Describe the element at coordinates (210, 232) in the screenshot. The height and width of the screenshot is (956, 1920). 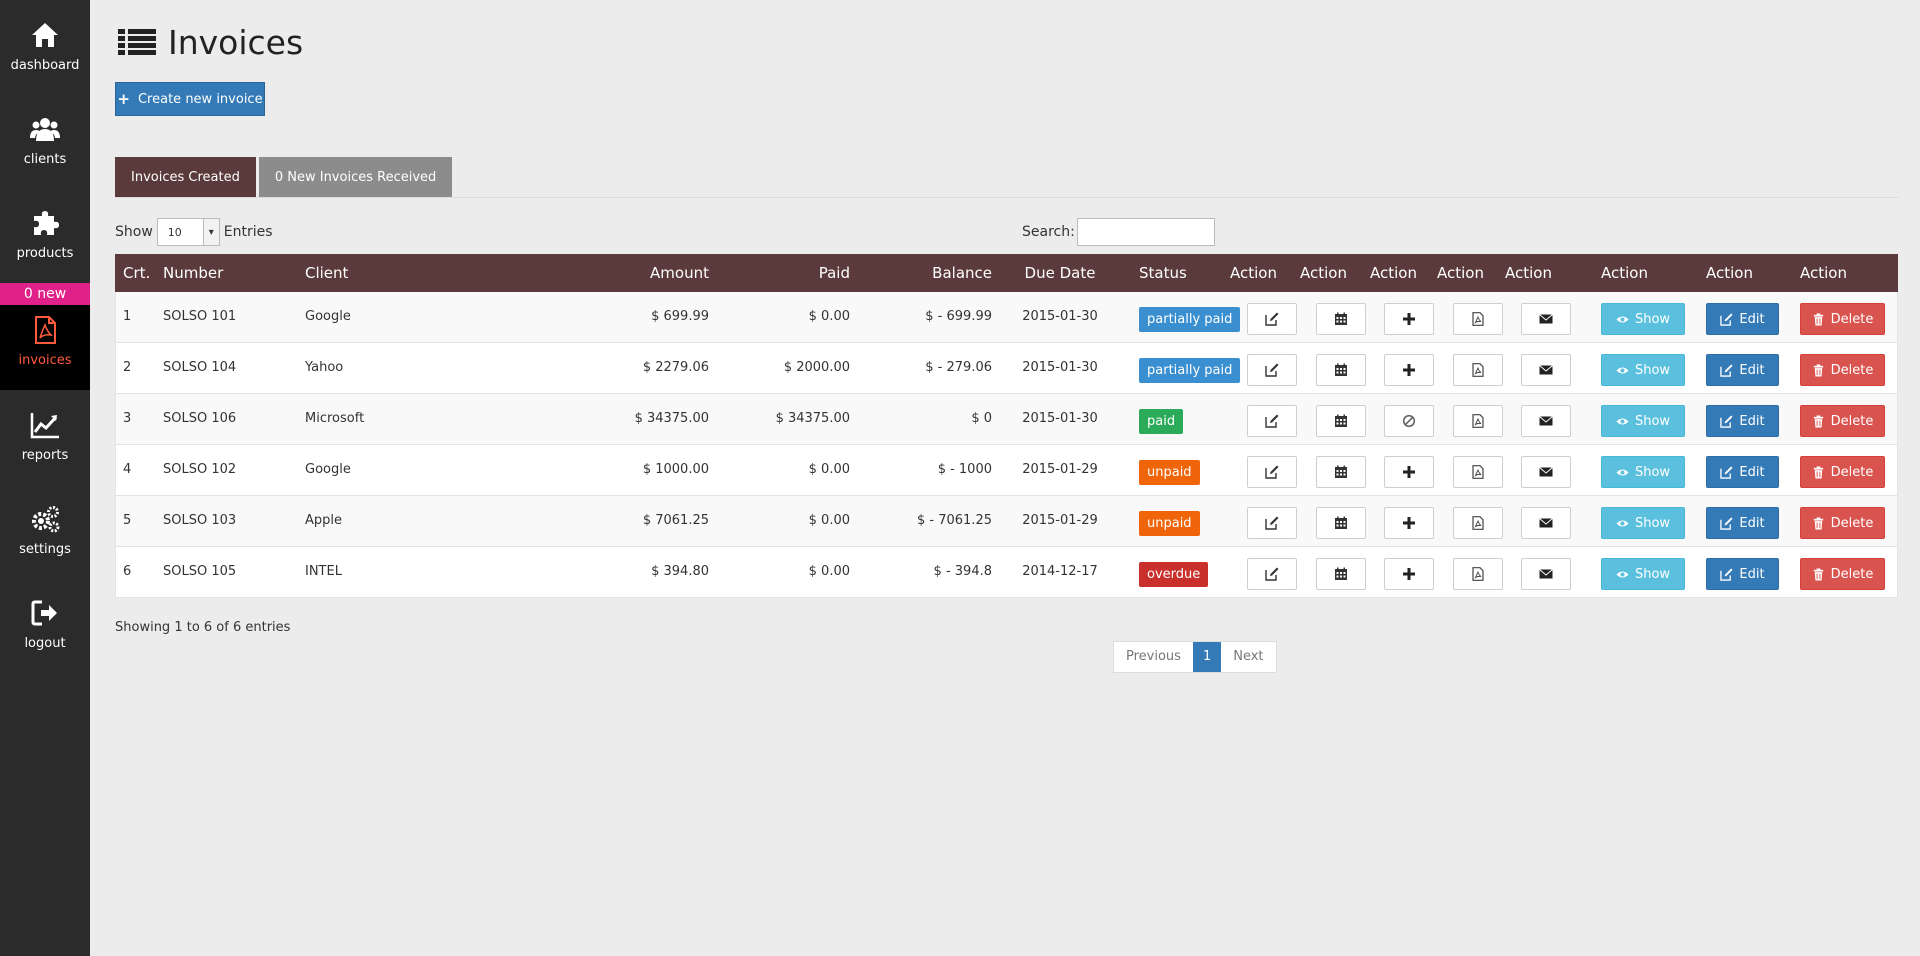
I see `chevron-down-icon: ▾` at that location.